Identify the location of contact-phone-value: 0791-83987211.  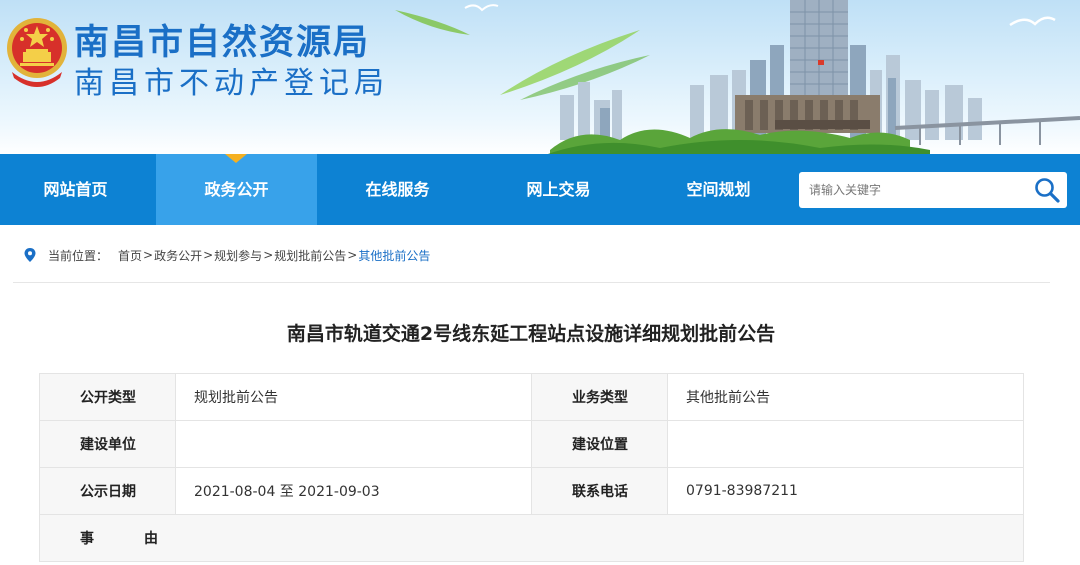
(845, 491).